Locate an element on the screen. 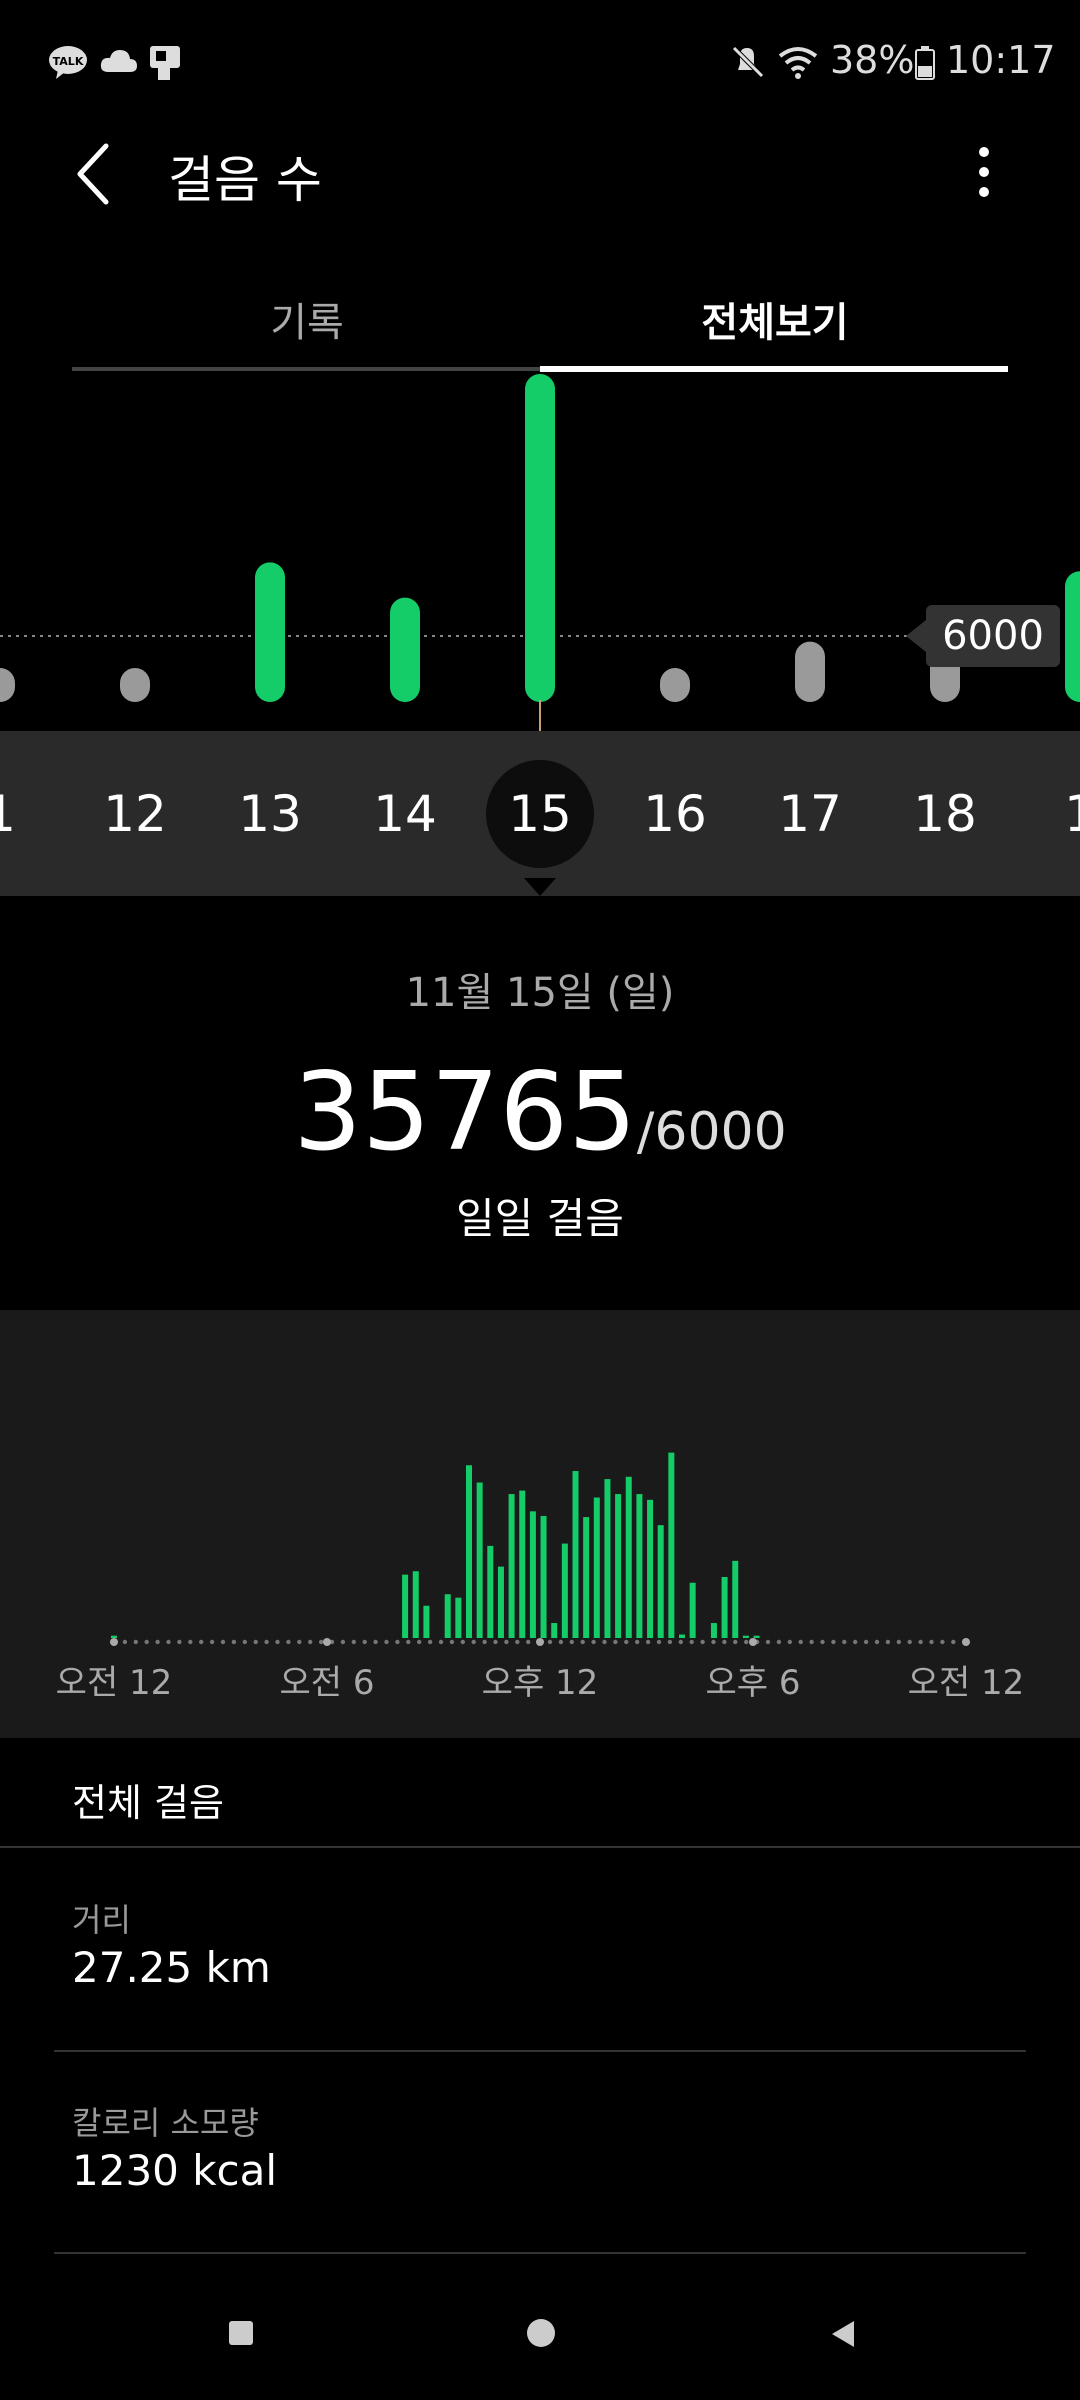 The width and height of the screenshot is (1080, 2400). day-label: 17 is located at coordinates (810, 814).